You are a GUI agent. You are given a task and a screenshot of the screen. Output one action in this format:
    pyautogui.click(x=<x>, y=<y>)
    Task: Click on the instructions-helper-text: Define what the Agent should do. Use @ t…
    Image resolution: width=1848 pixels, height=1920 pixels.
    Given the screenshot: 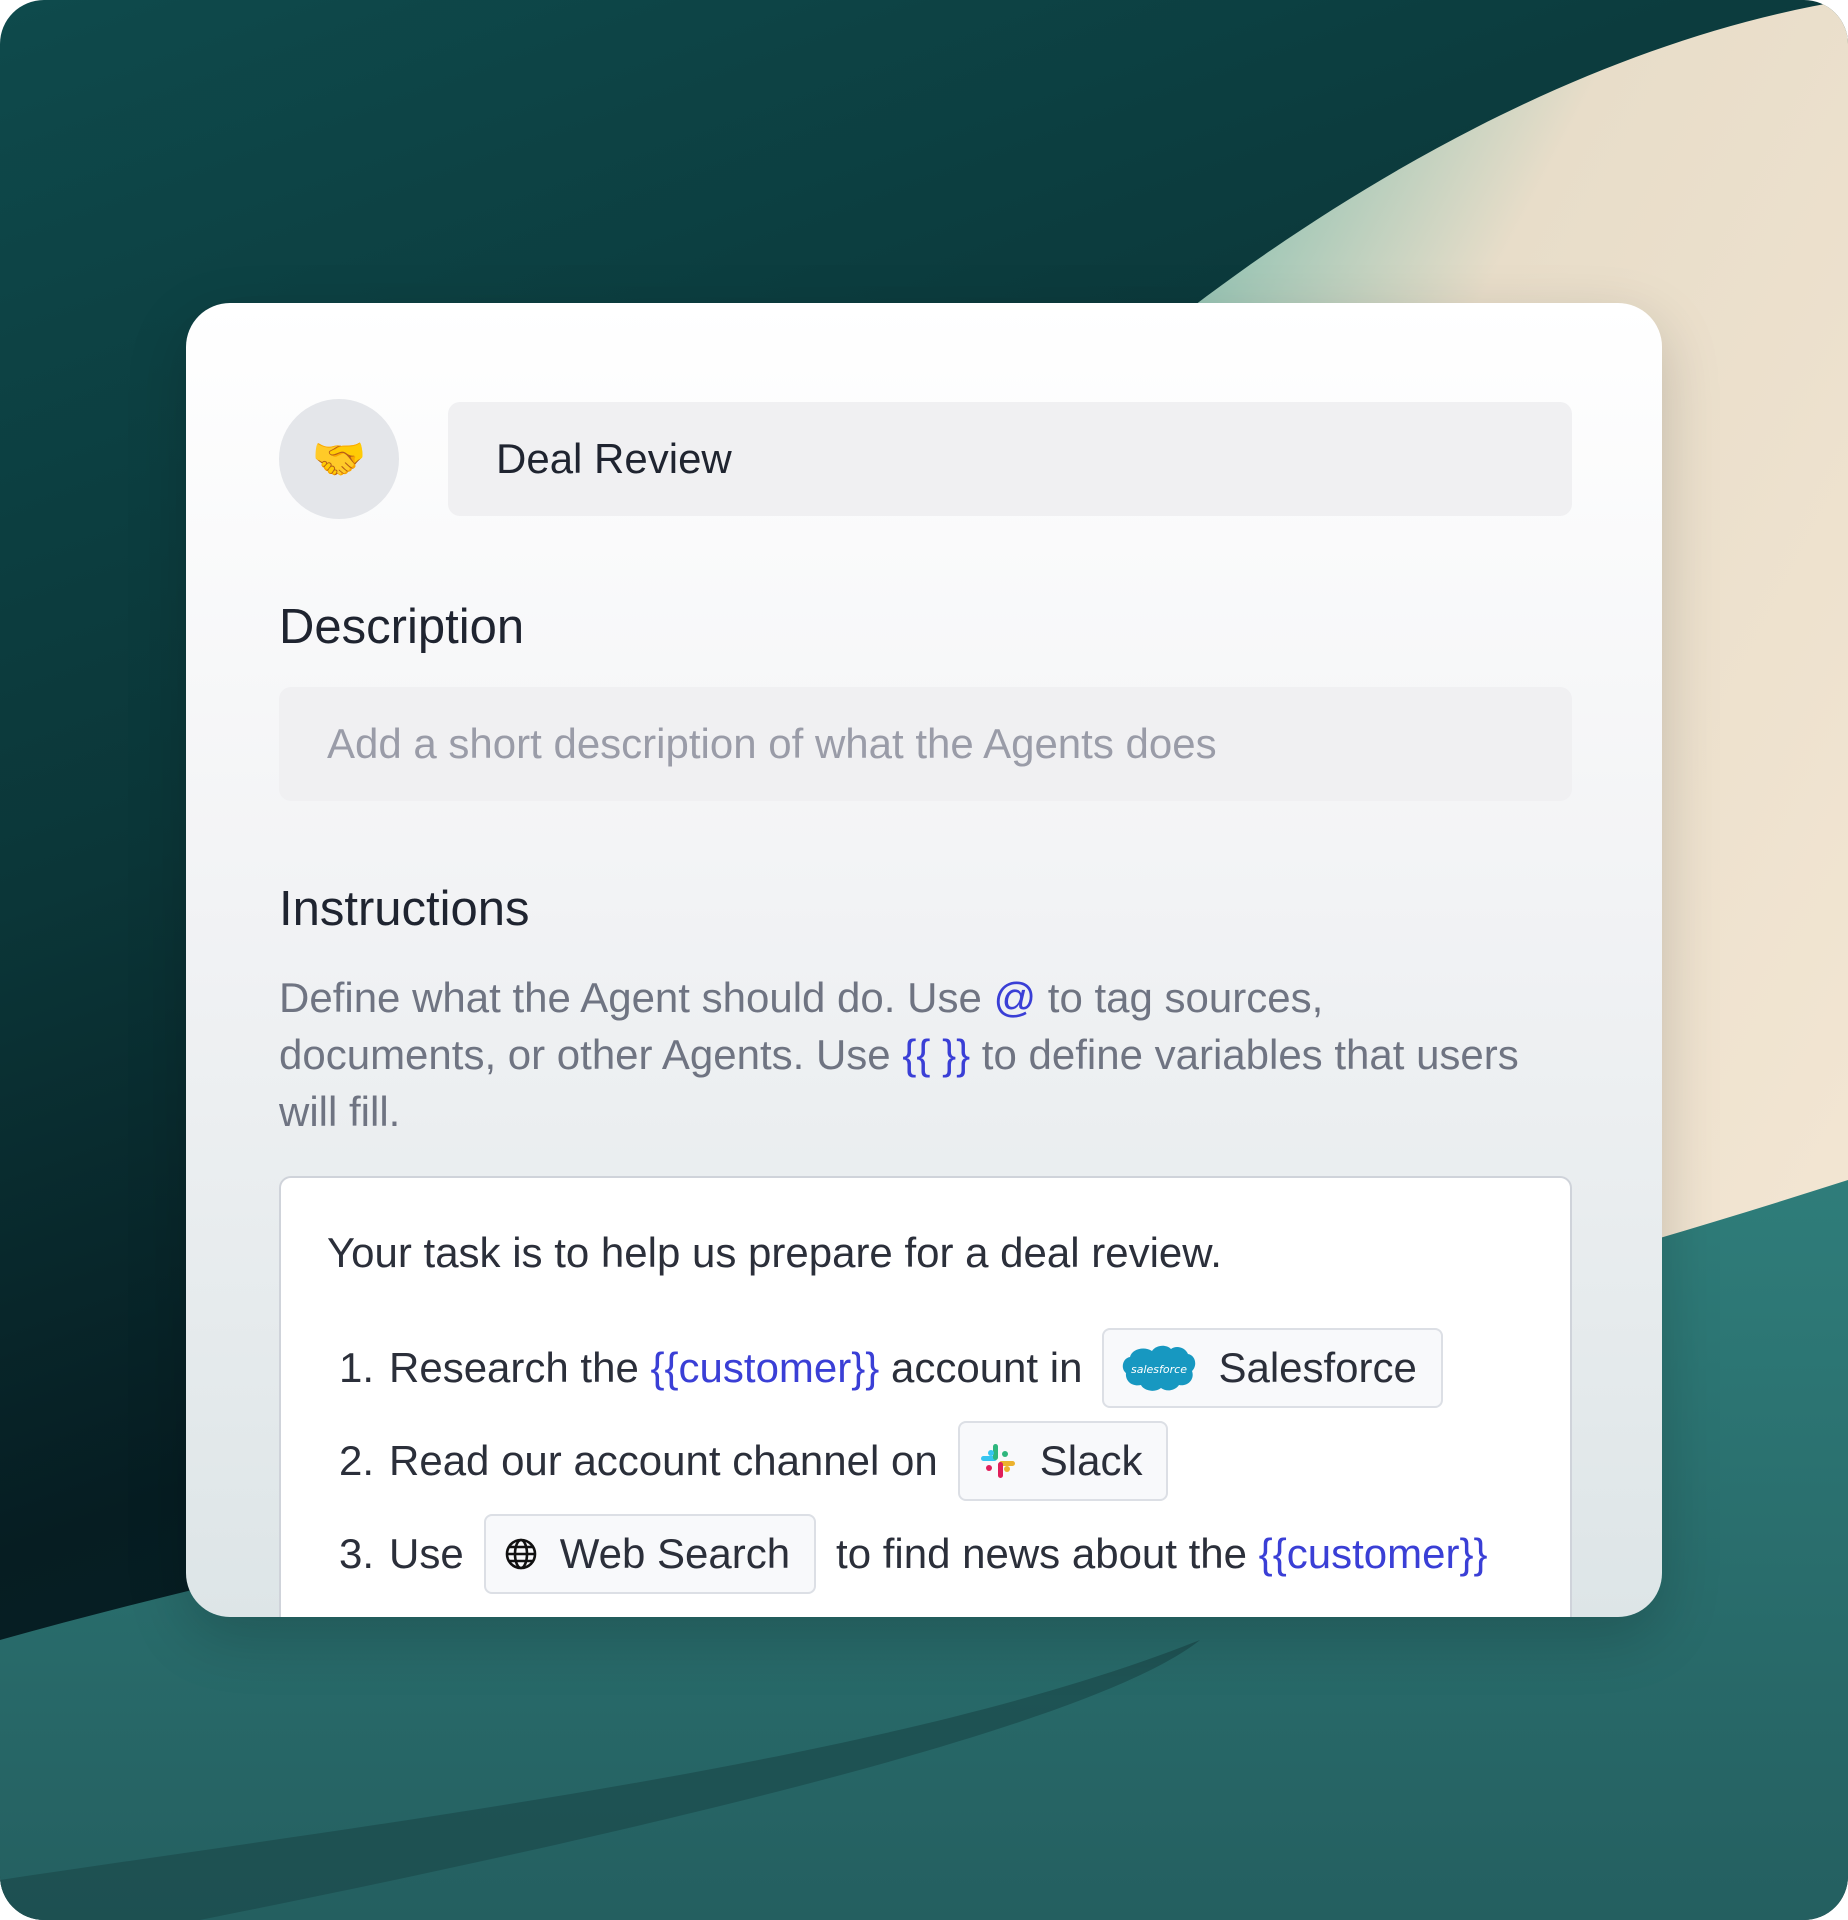 What is the action you would take?
    pyautogui.click(x=899, y=1054)
    